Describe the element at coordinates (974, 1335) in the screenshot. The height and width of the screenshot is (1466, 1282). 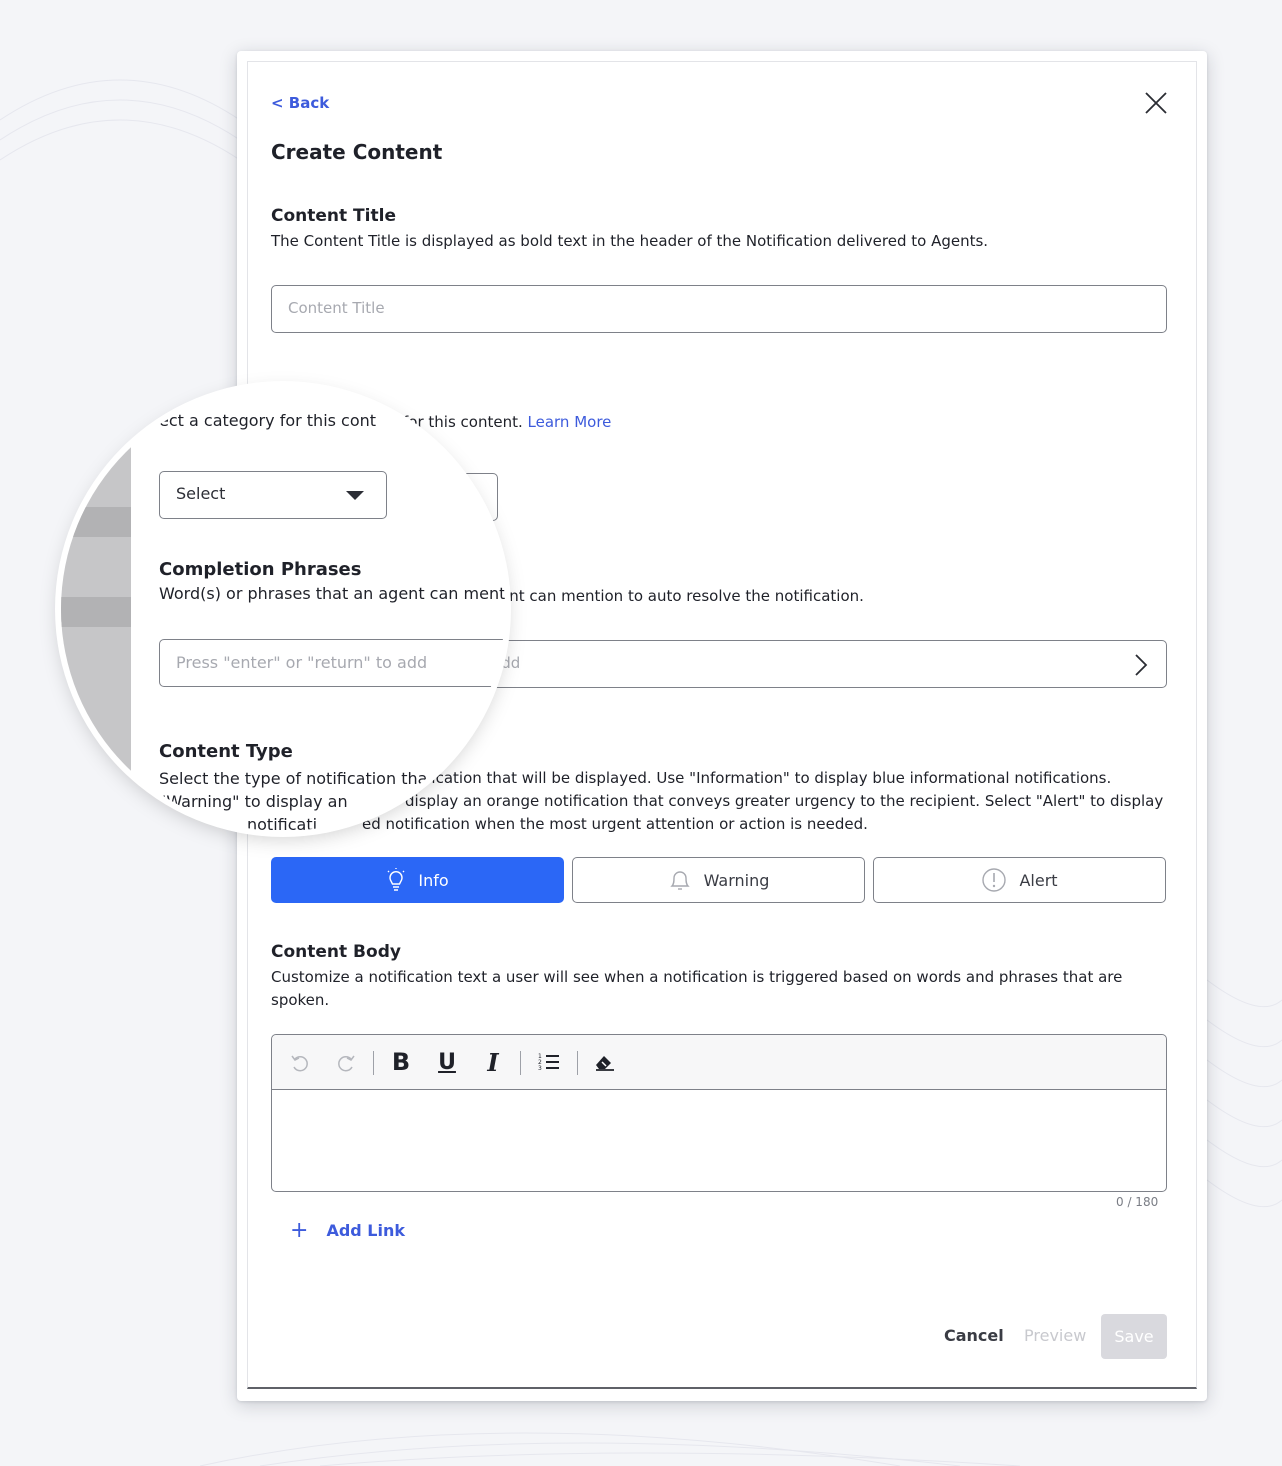
I see `cancel-button: Cancel` at that location.